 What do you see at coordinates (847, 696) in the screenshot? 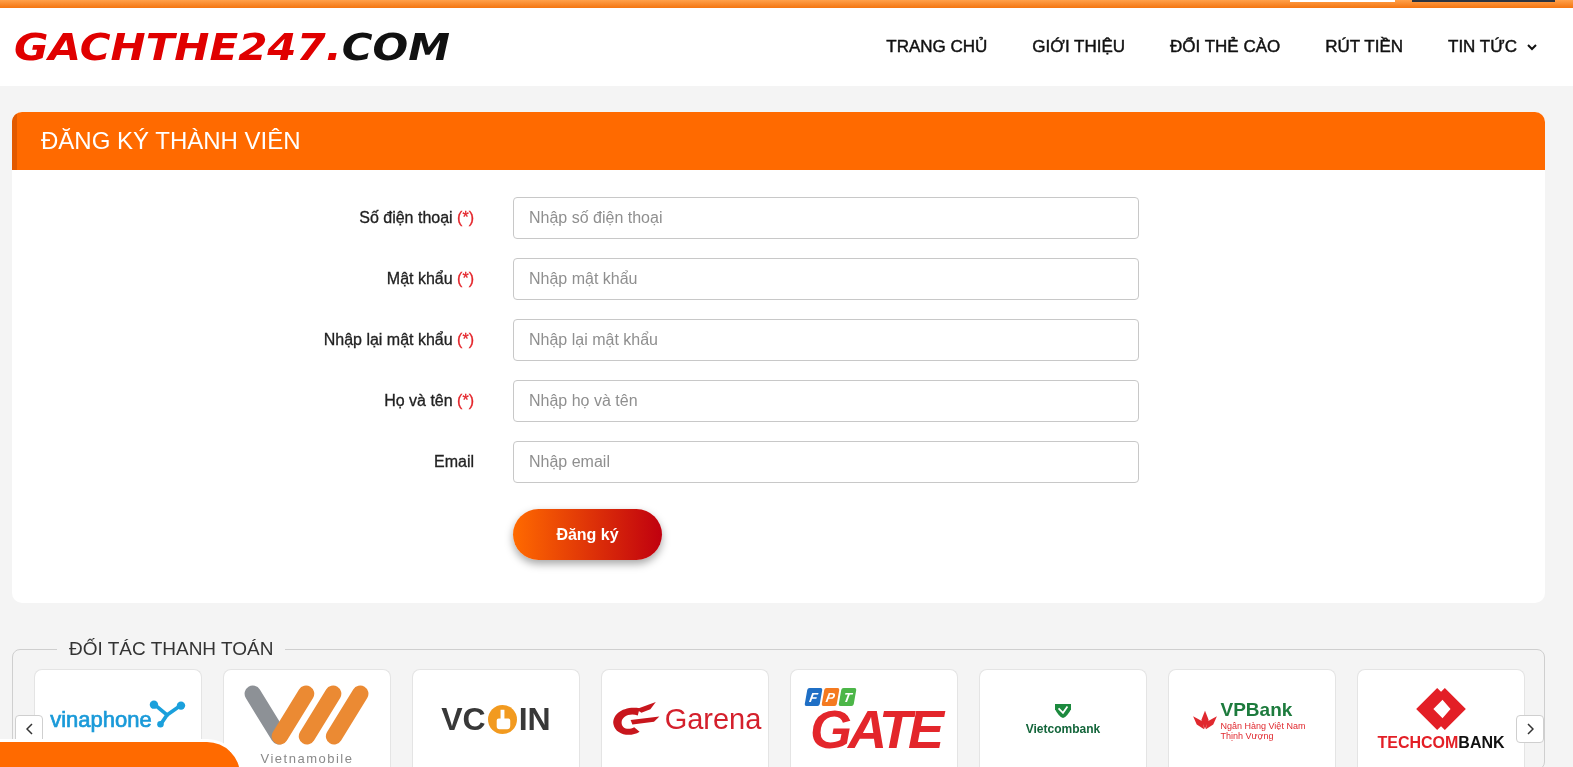
I see `letter-tile: T` at bounding box center [847, 696].